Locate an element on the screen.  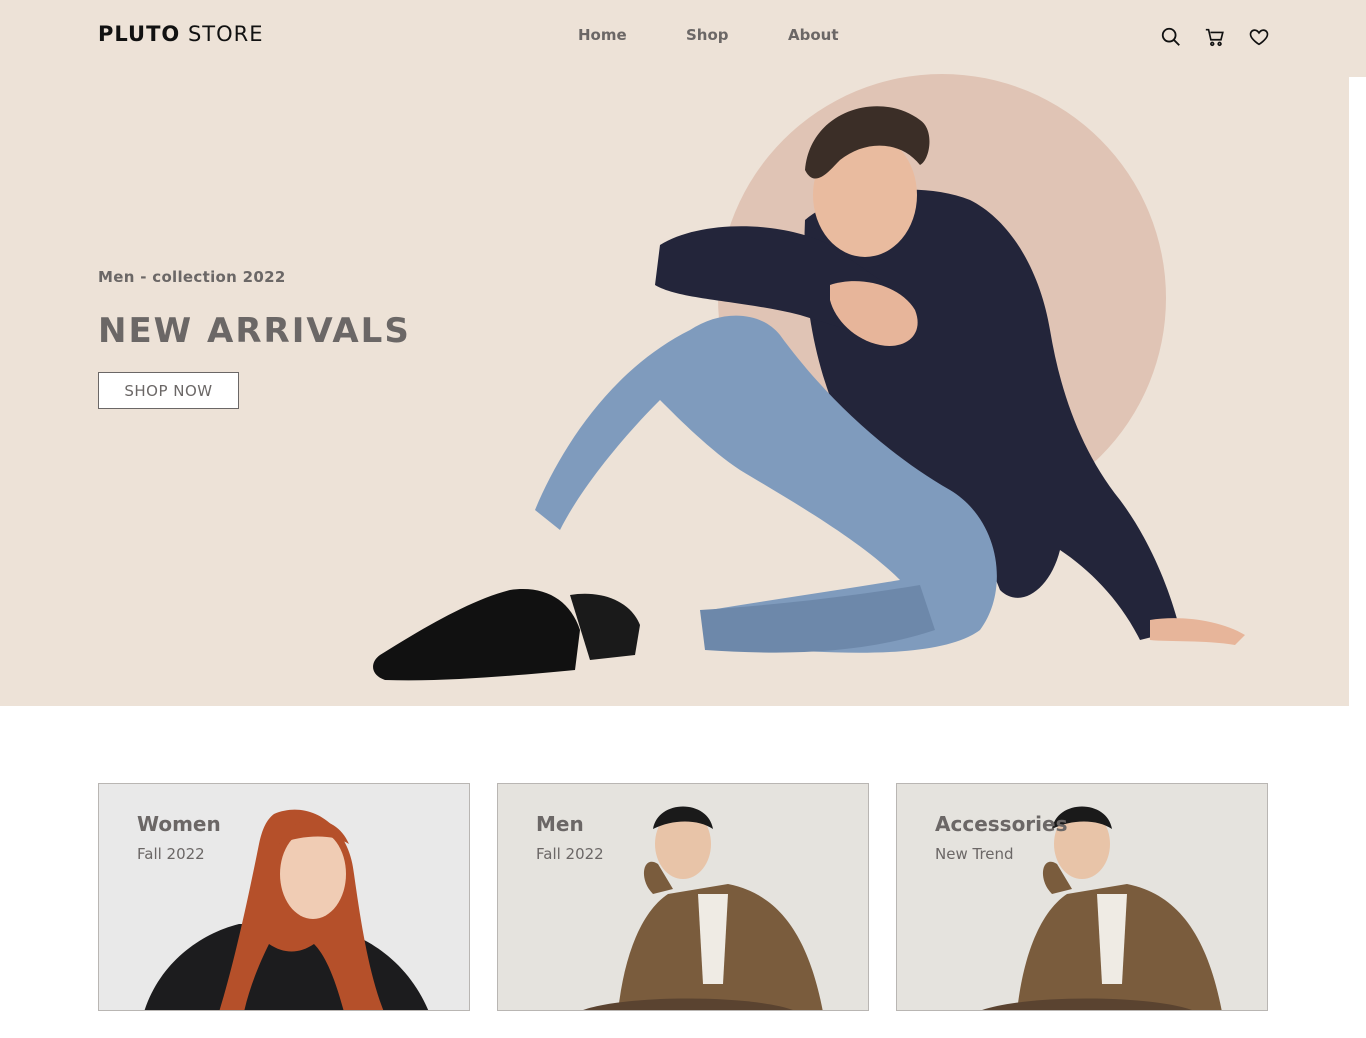
cart-icon is located at coordinates (1216, 38).